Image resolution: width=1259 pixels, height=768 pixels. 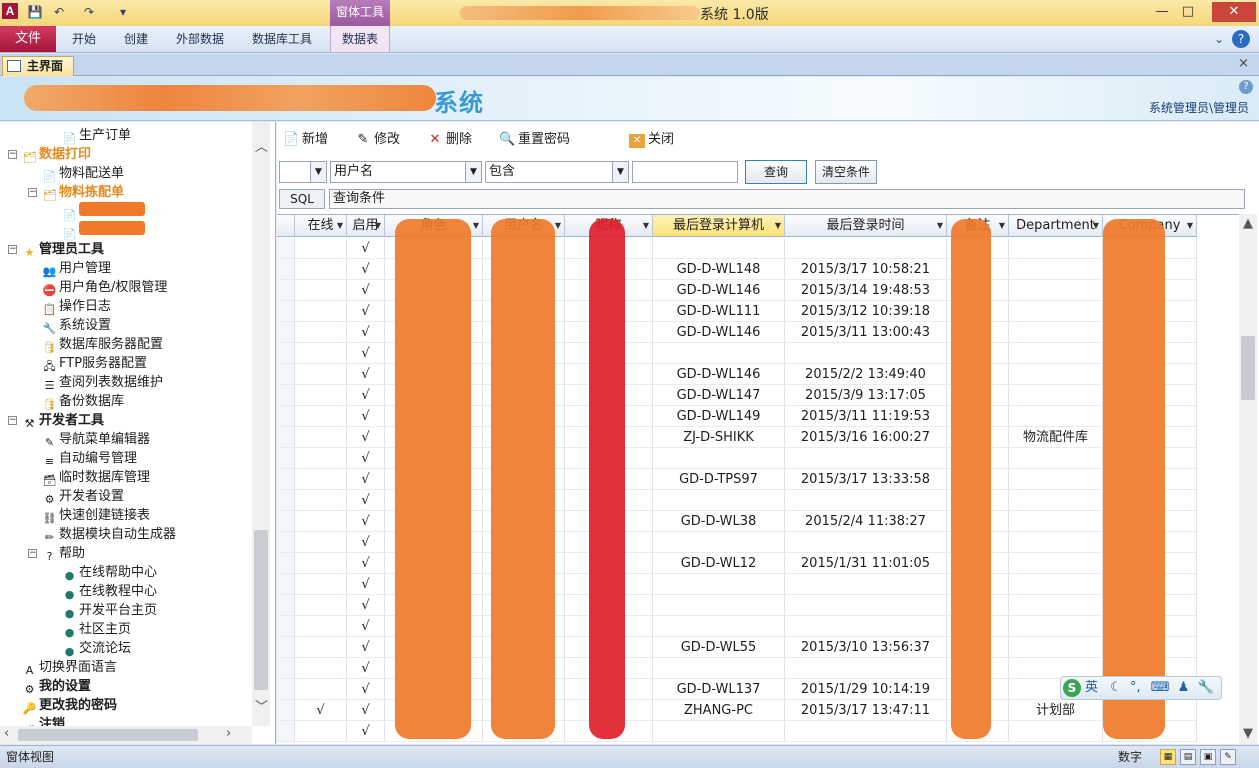 I want to click on tab-database-tools: 数据库工具, so click(x=282, y=39).